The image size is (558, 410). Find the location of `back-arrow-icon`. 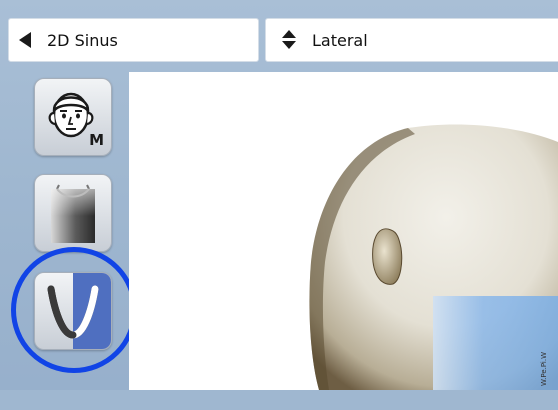

back-arrow-icon is located at coordinates (25, 40).